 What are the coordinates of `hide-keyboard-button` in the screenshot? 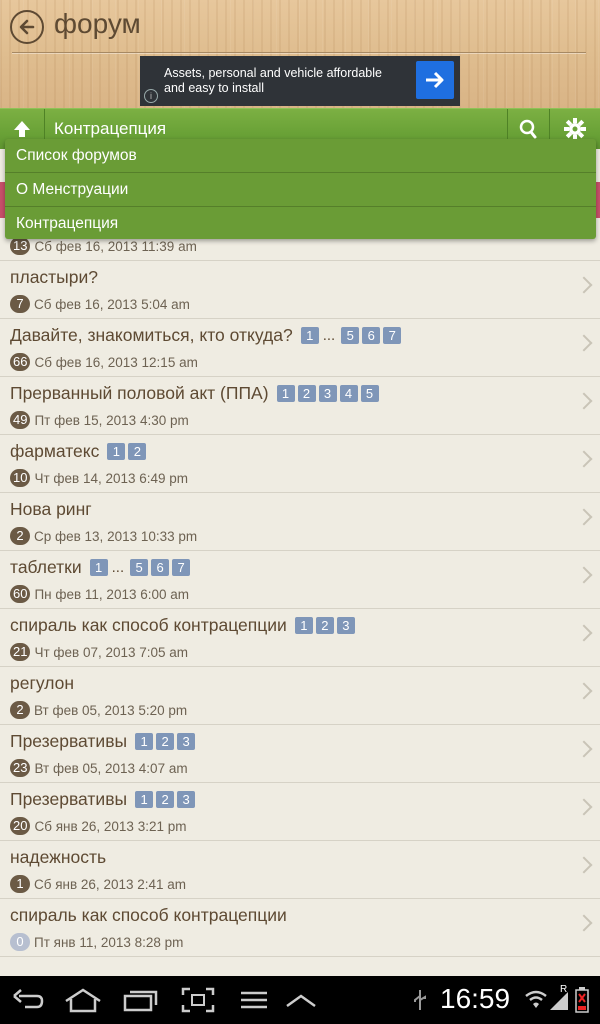 It's located at (301, 1000).